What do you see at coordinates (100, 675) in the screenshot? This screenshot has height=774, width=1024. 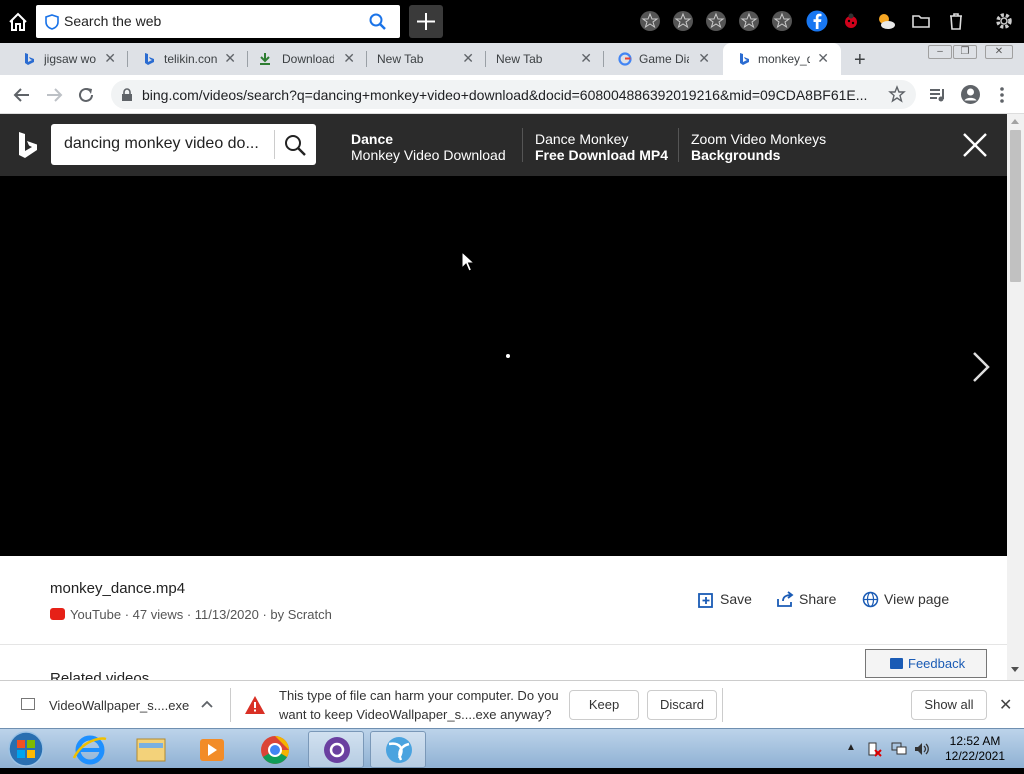 I see `related-videos-heading: Related videos` at bounding box center [100, 675].